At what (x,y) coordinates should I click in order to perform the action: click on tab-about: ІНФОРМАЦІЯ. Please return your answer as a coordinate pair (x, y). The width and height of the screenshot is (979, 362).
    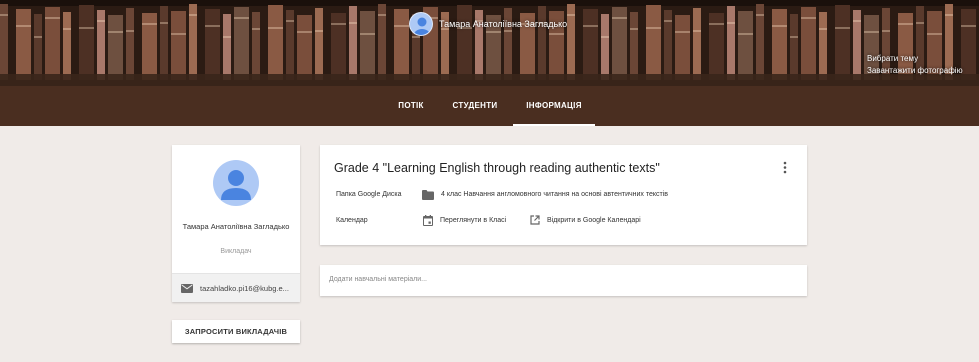
    Looking at the image, I should click on (554, 106).